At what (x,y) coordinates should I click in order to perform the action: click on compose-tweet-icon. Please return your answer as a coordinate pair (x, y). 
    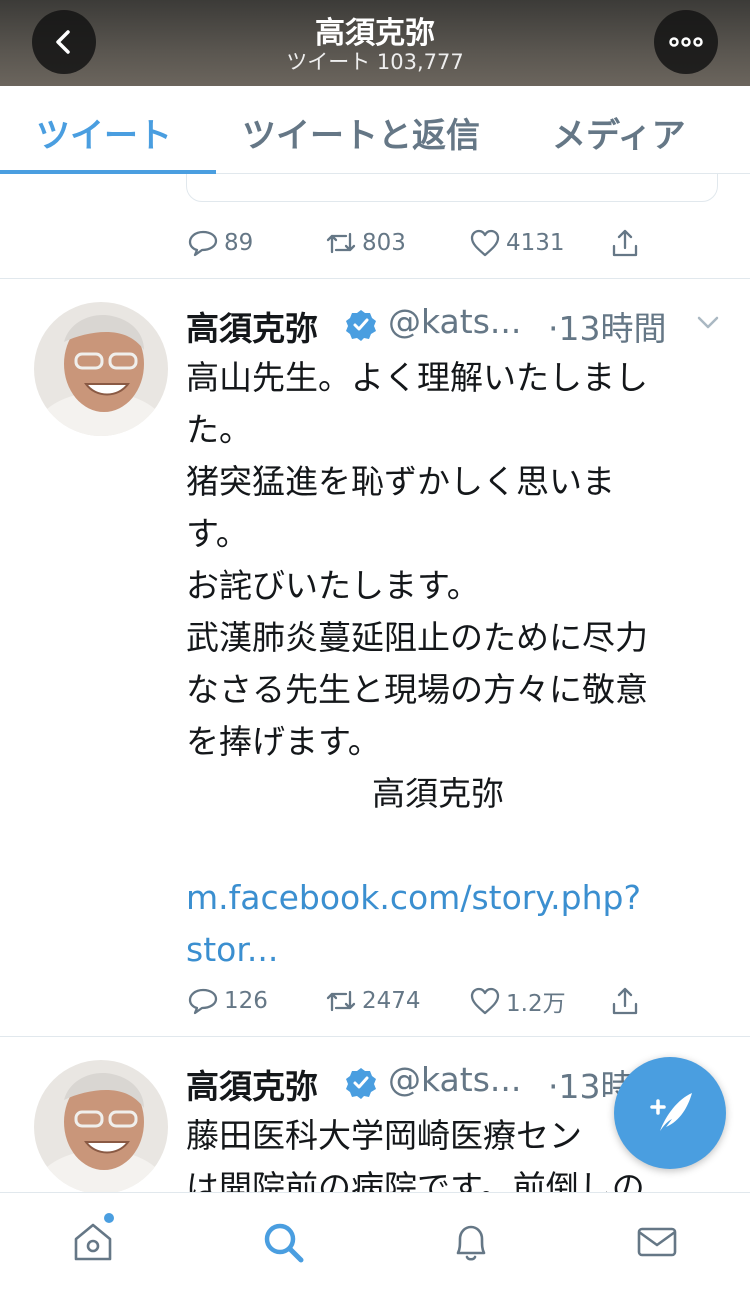
    Looking at the image, I should click on (671, 1112).